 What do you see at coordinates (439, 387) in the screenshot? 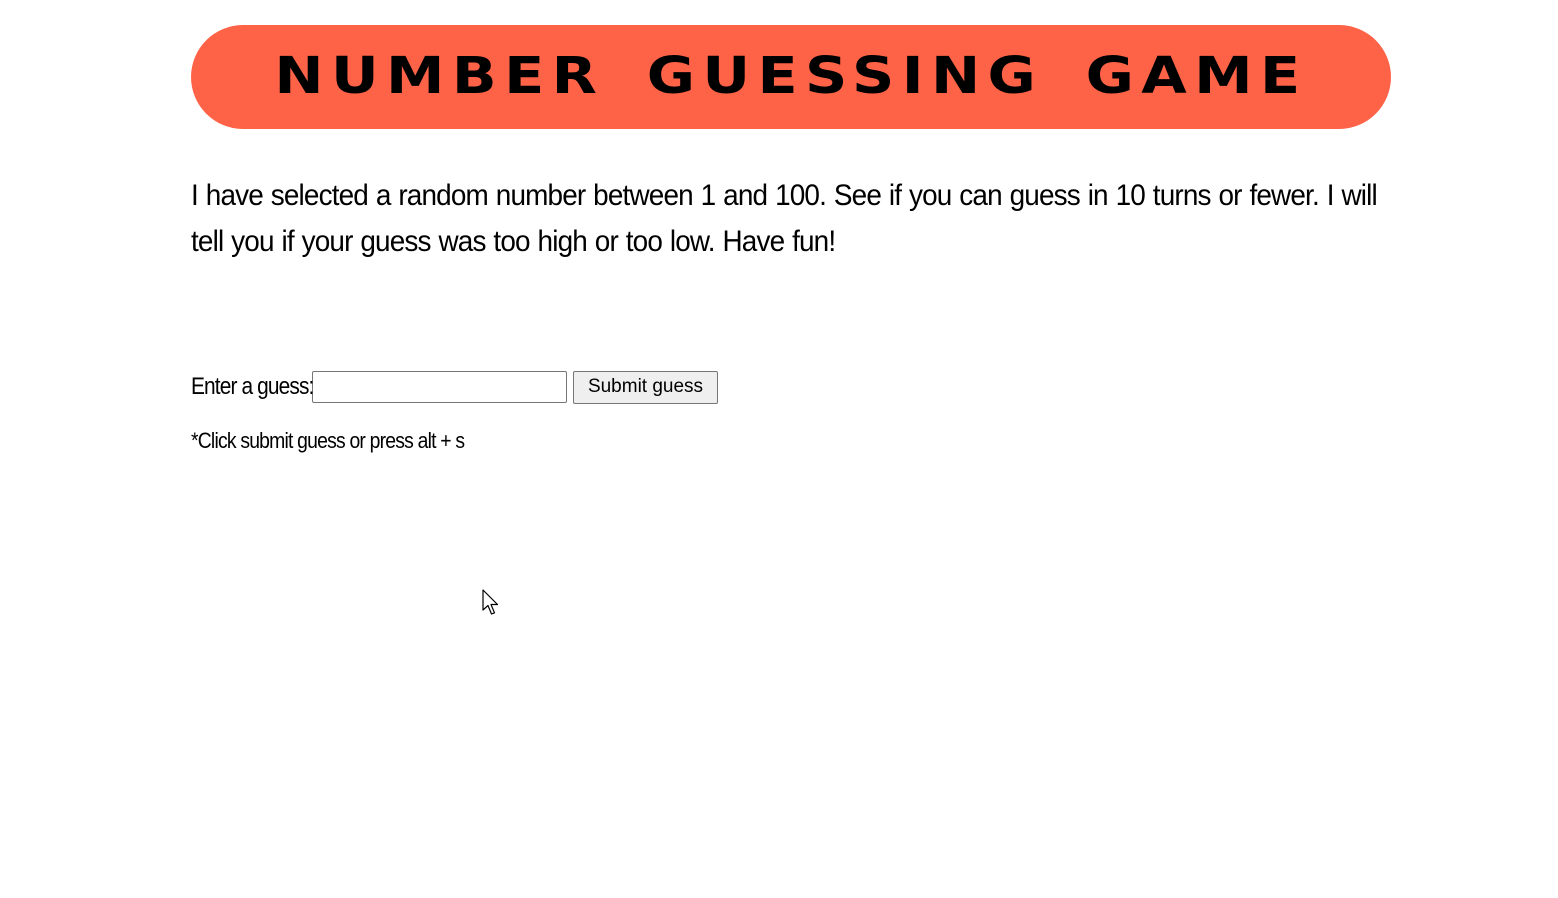
I see `guess-input` at bounding box center [439, 387].